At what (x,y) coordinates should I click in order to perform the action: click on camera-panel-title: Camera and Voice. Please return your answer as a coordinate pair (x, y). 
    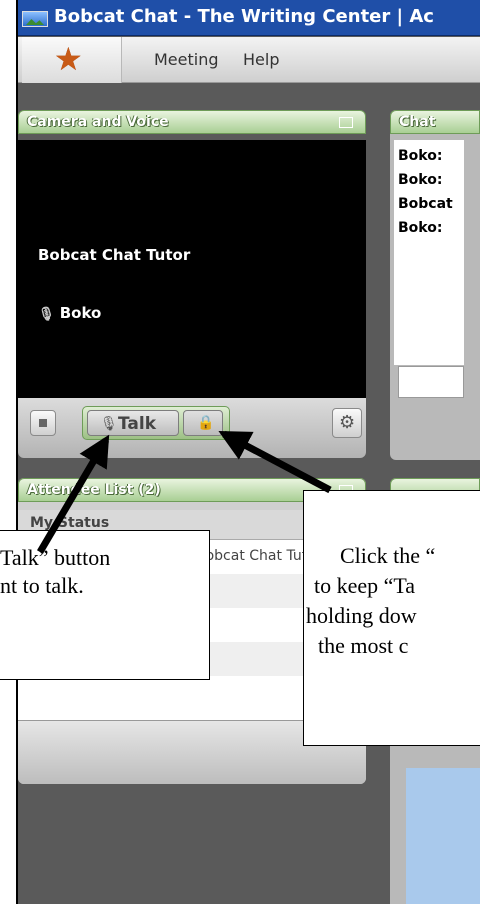
    Looking at the image, I should click on (98, 122).